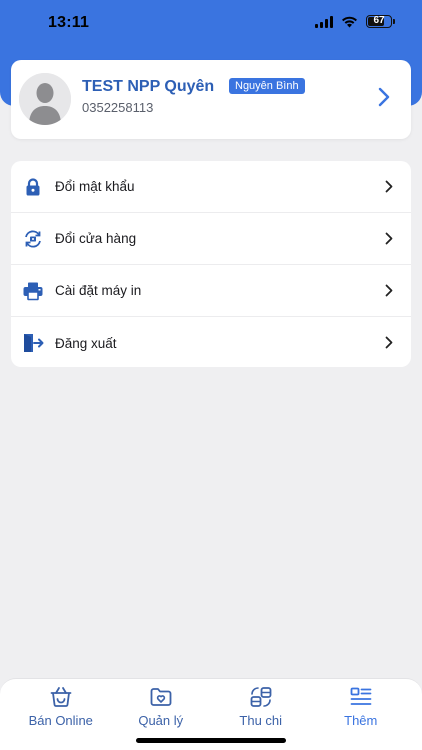 The image size is (422, 750). Describe the element at coordinates (261, 697) in the screenshot. I see `exchange-icon` at that location.